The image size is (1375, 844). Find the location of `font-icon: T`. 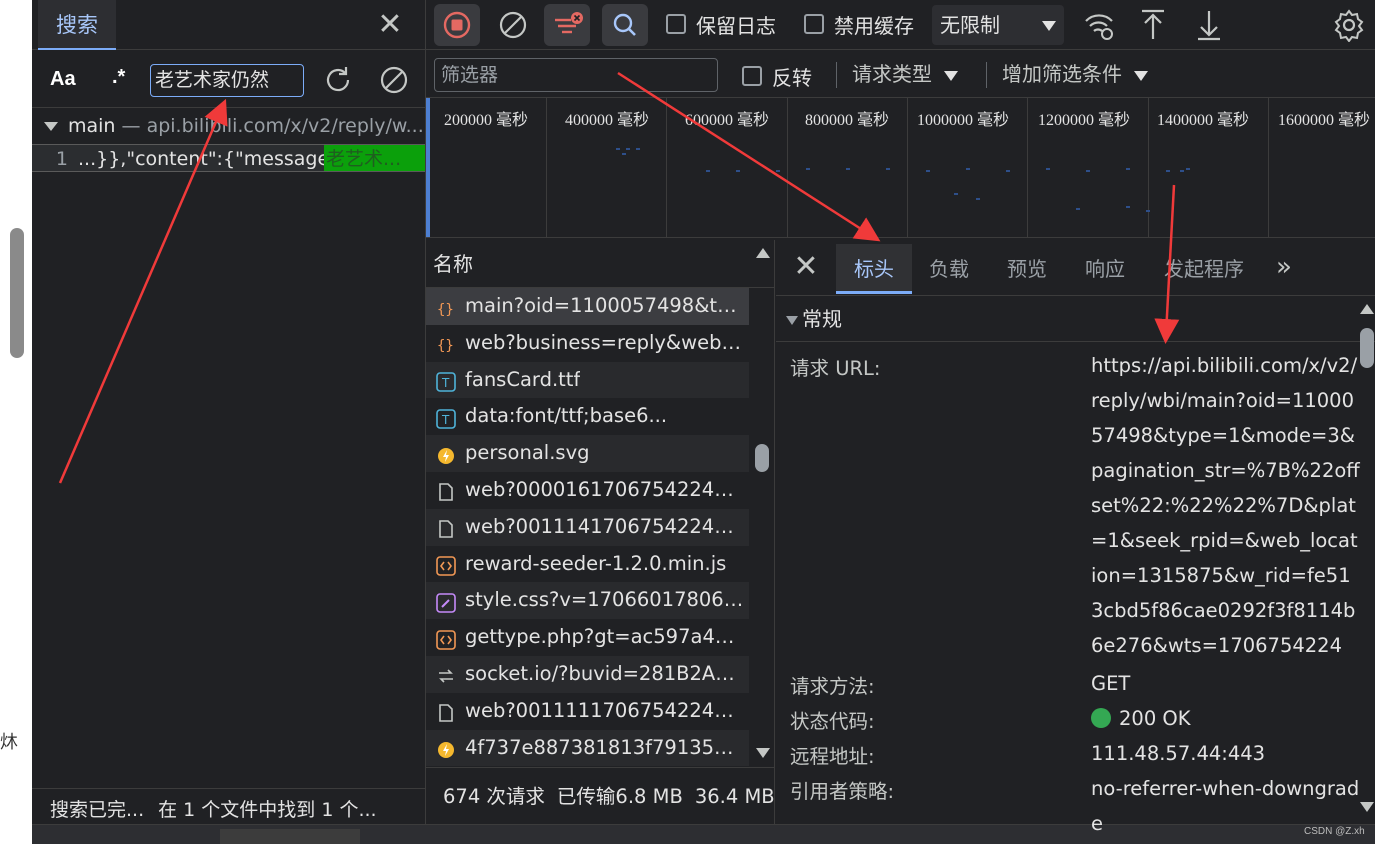

font-icon: T is located at coordinates (446, 417).